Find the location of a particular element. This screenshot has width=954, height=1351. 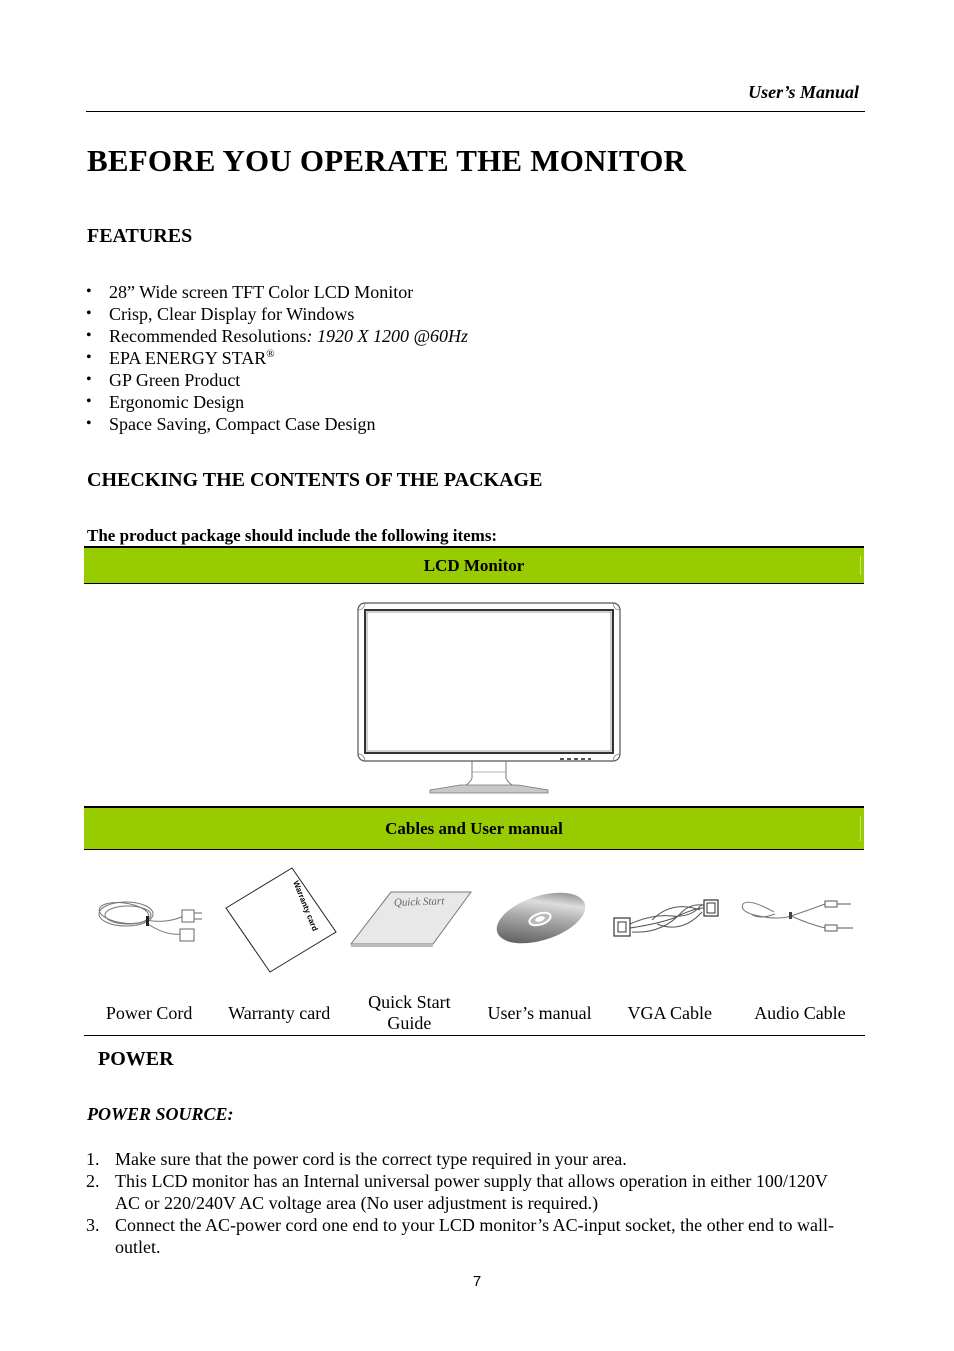

feature-item: EPA ENERGY STAR® is located at coordinates (277, 358).